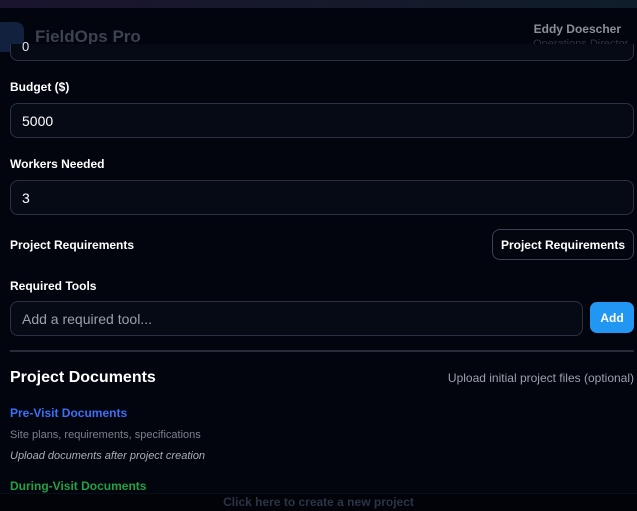 The width and height of the screenshot is (637, 511). I want to click on bottom-bar: Click here to create a new project, so click(318, 502).